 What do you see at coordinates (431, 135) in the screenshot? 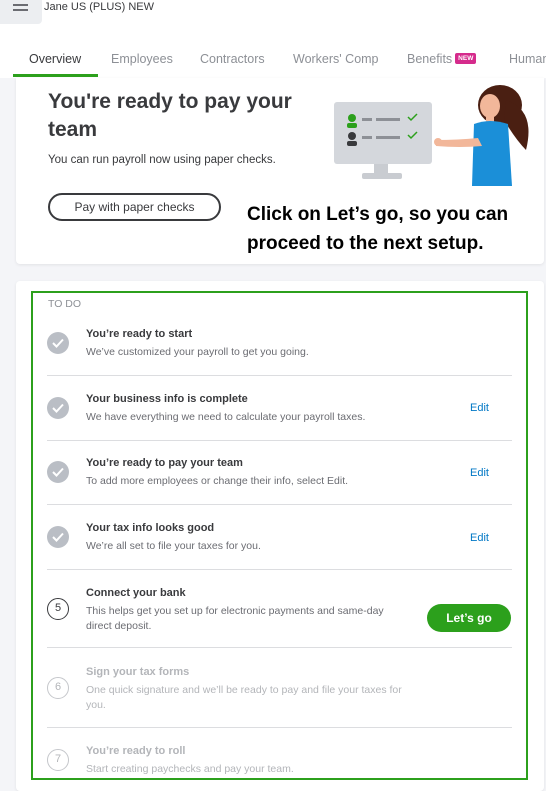
I see `payroll-illustration-icon` at bounding box center [431, 135].